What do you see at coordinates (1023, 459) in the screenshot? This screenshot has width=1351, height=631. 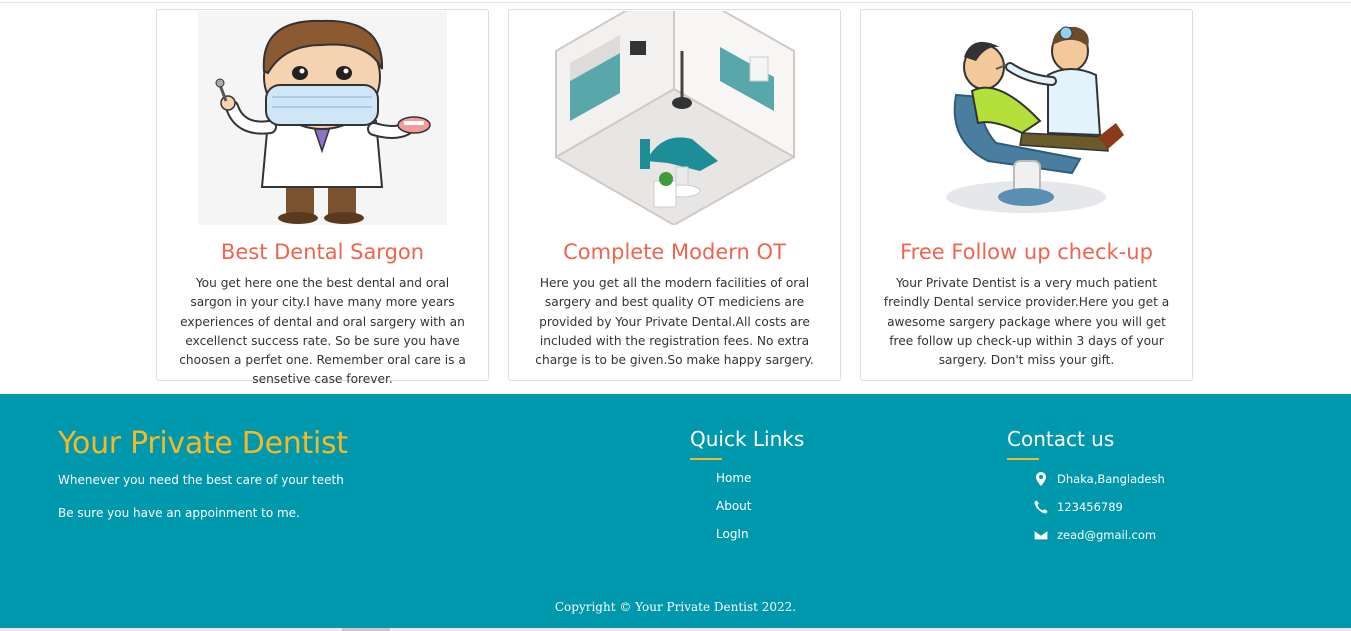 I see `contact-underline` at bounding box center [1023, 459].